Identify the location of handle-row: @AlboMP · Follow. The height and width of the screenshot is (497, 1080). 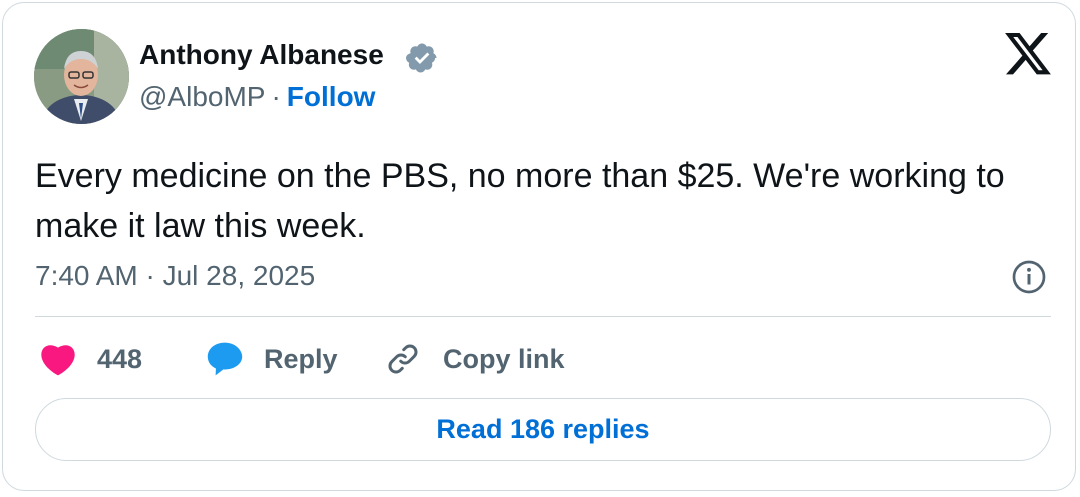
(257, 97).